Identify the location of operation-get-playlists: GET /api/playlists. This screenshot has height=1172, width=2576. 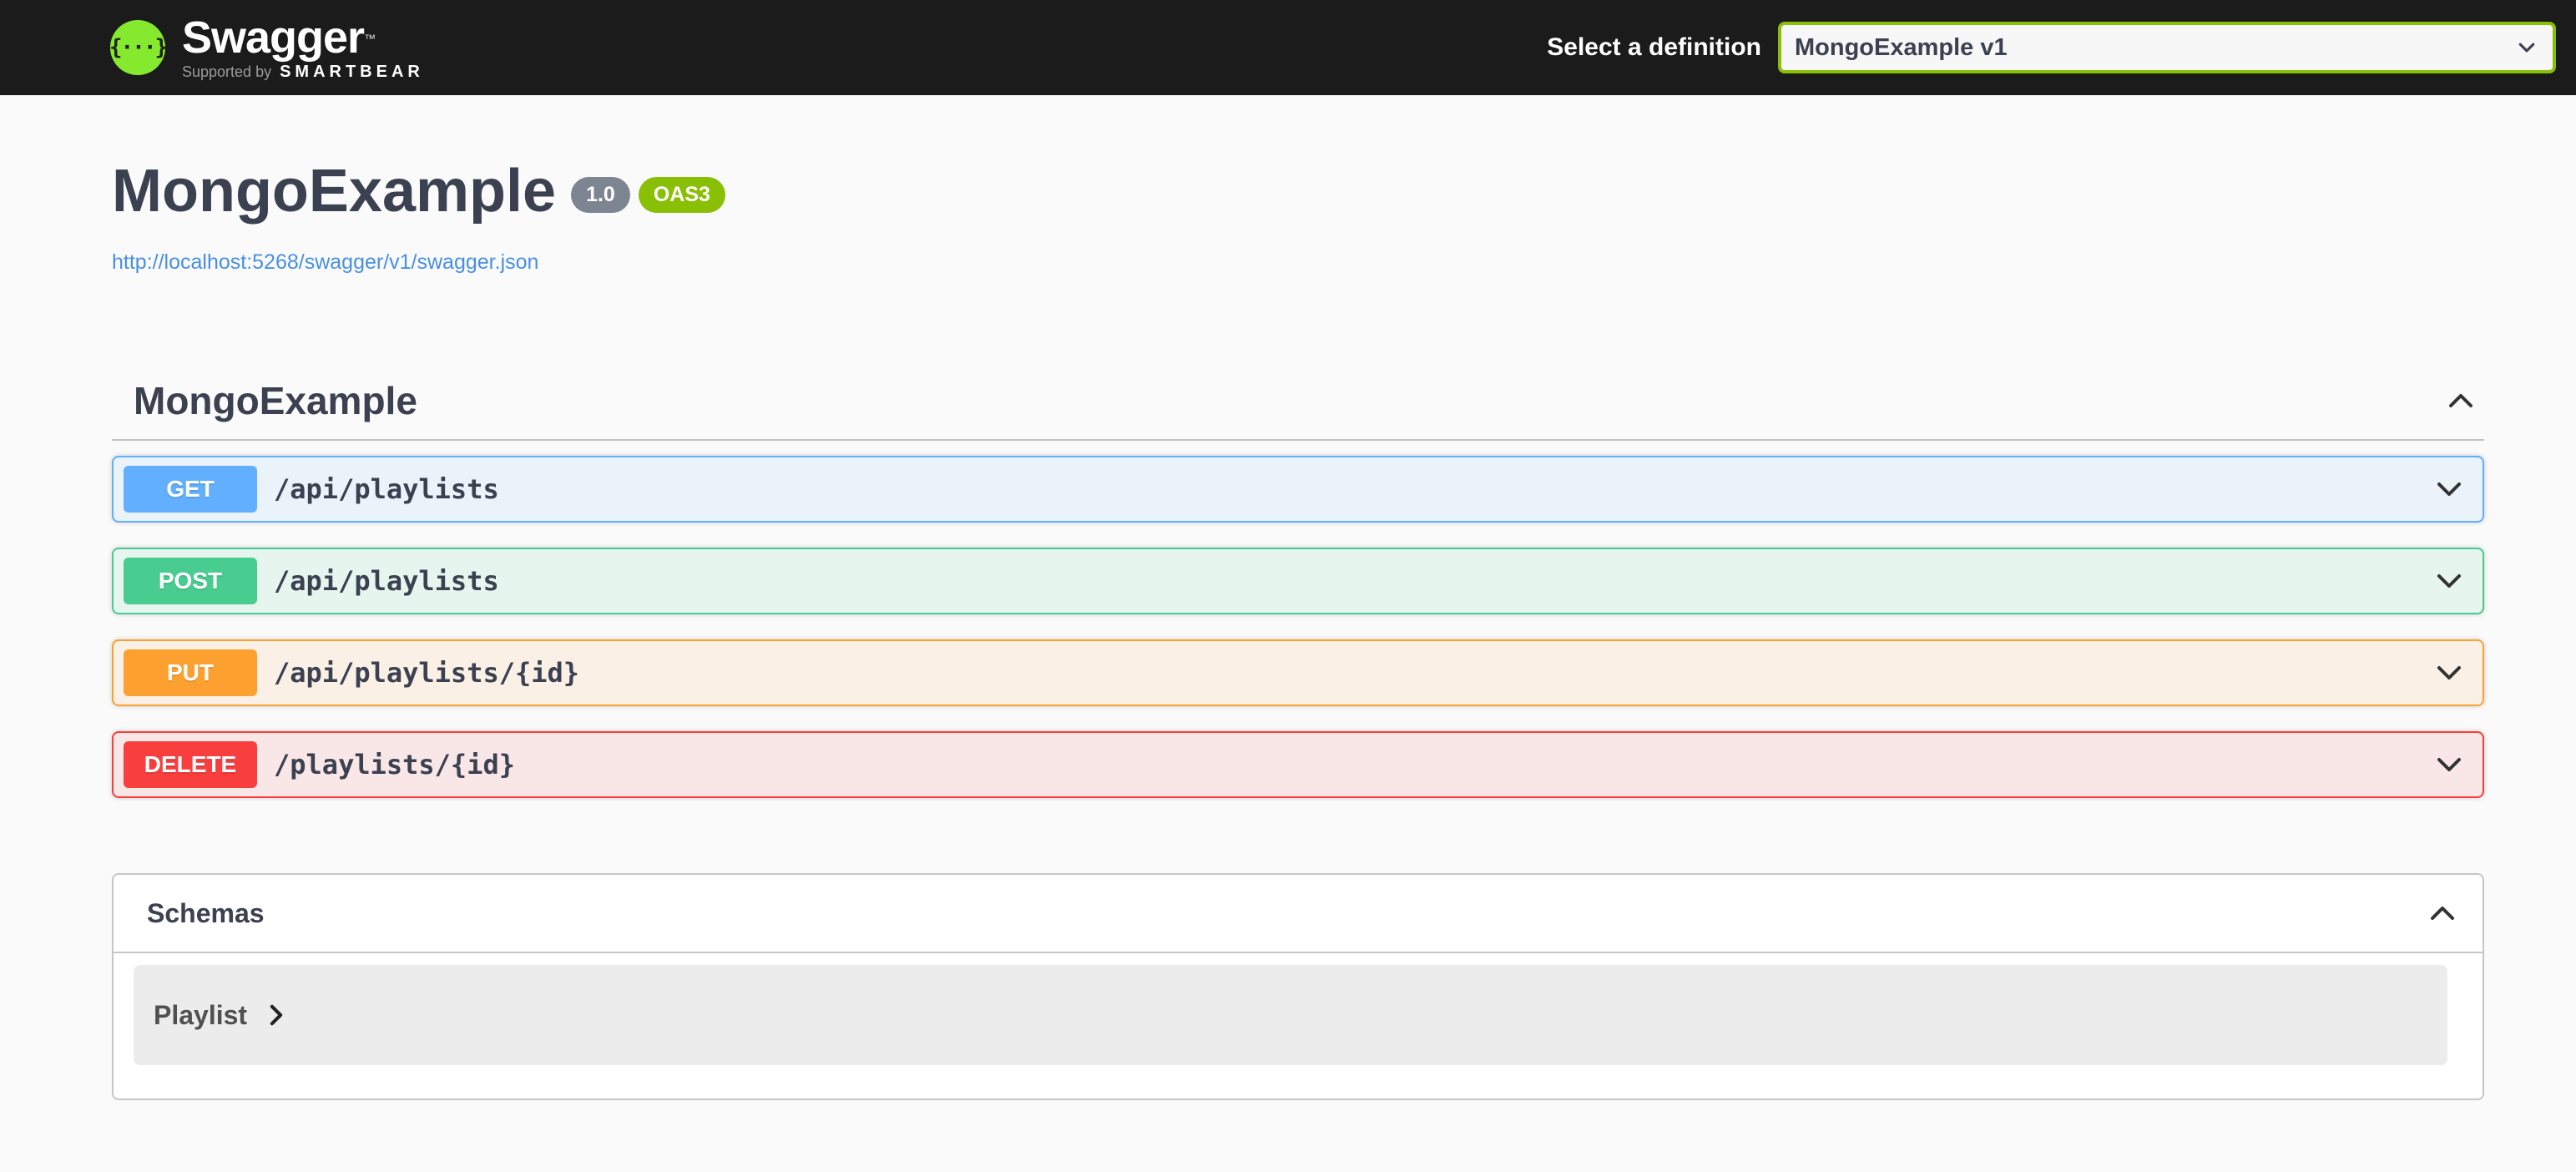
(1298, 489).